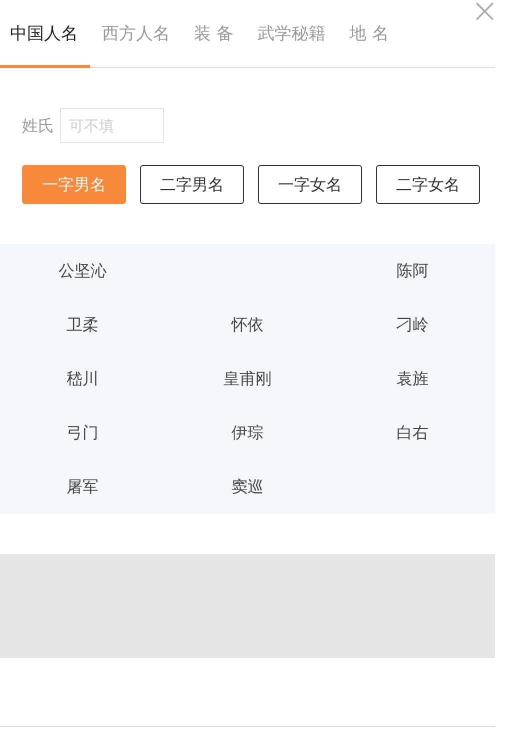 The image size is (518, 742). Describe the element at coordinates (82, 433) in the screenshot. I see `name-item: 弓门` at that location.